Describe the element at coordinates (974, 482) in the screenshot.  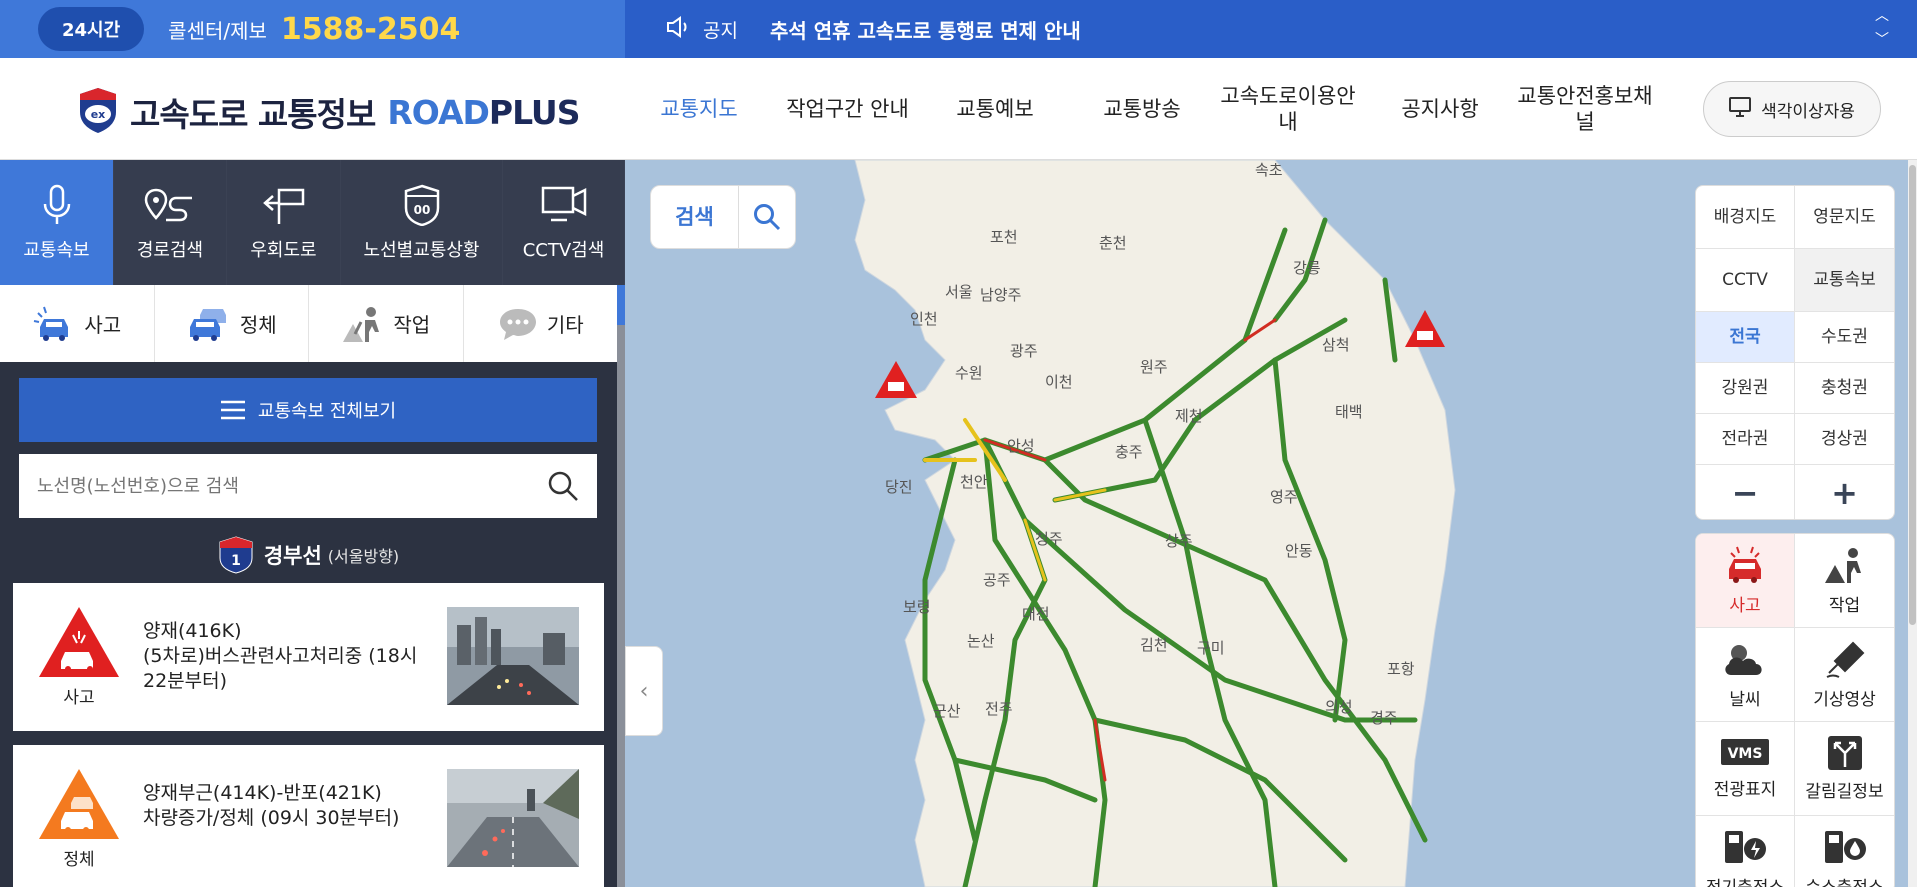
I see `city-label: 천안` at that location.